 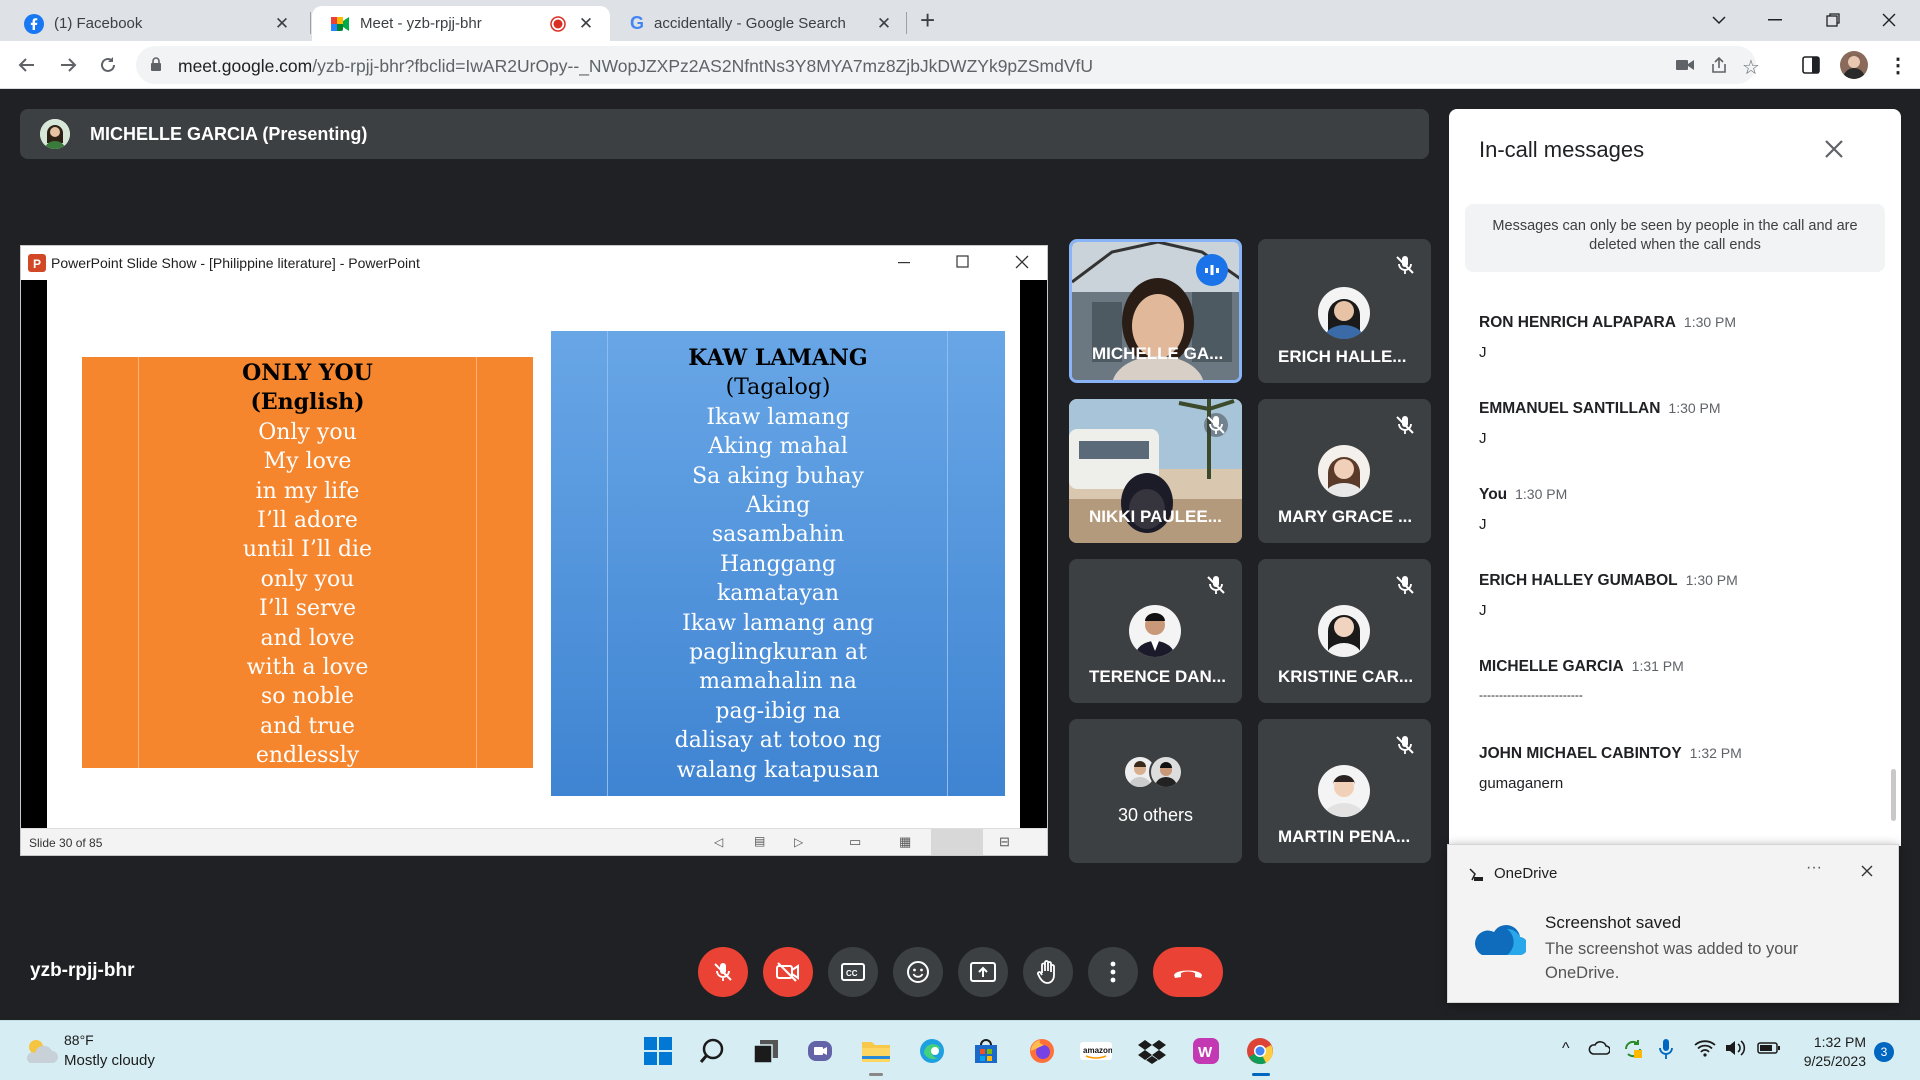 I want to click on tab-meet: Meet - yzb-rpjj-bhr ✕, so click(x=461, y=23).